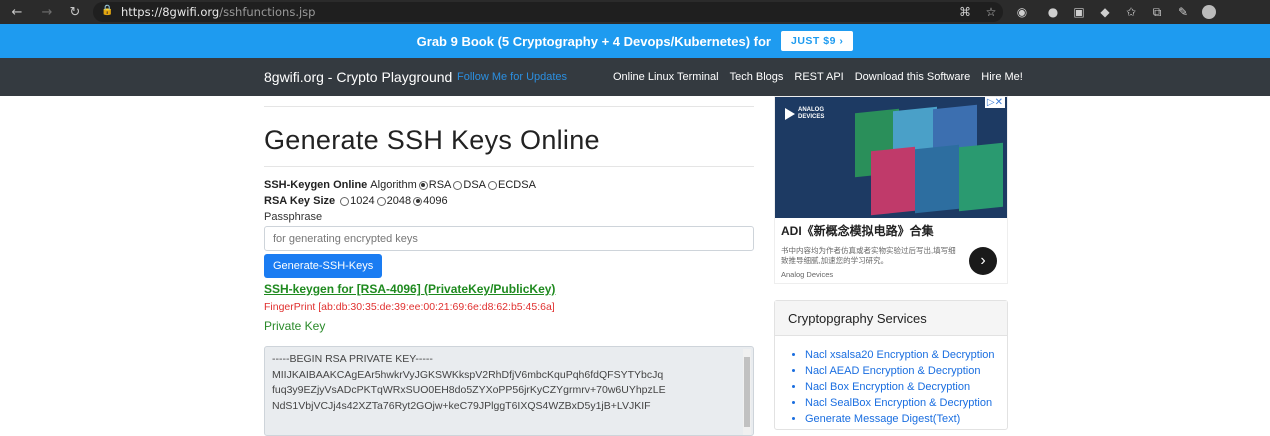 Image resolution: width=1270 pixels, height=436 pixels. What do you see at coordinates (913, 77) in the screenshot?
I see `nav-link-download: Download this Software` at bounding box center [913, 77].